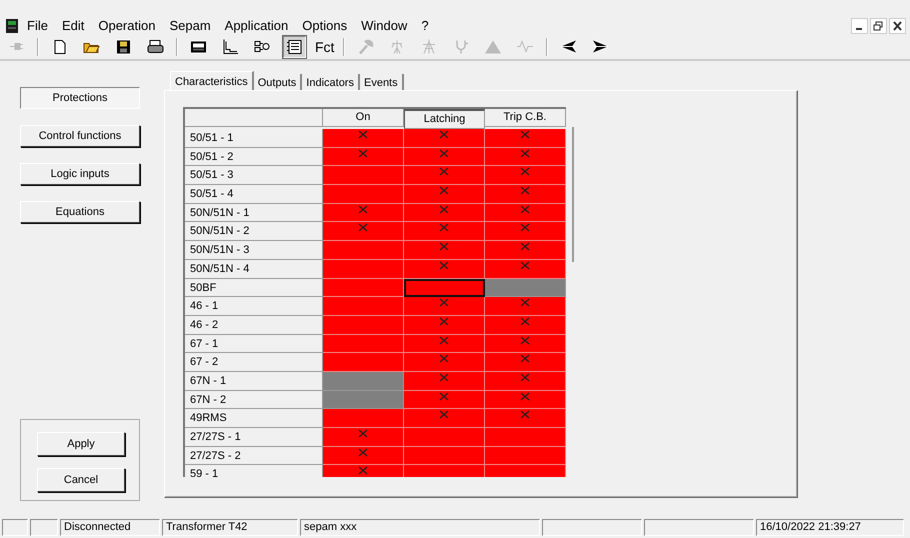 The image size is (910, 538). What do you see at coordinates (859, 26) in the screenshot?
I see `minimize-icon` at bounding box center [859, 26].